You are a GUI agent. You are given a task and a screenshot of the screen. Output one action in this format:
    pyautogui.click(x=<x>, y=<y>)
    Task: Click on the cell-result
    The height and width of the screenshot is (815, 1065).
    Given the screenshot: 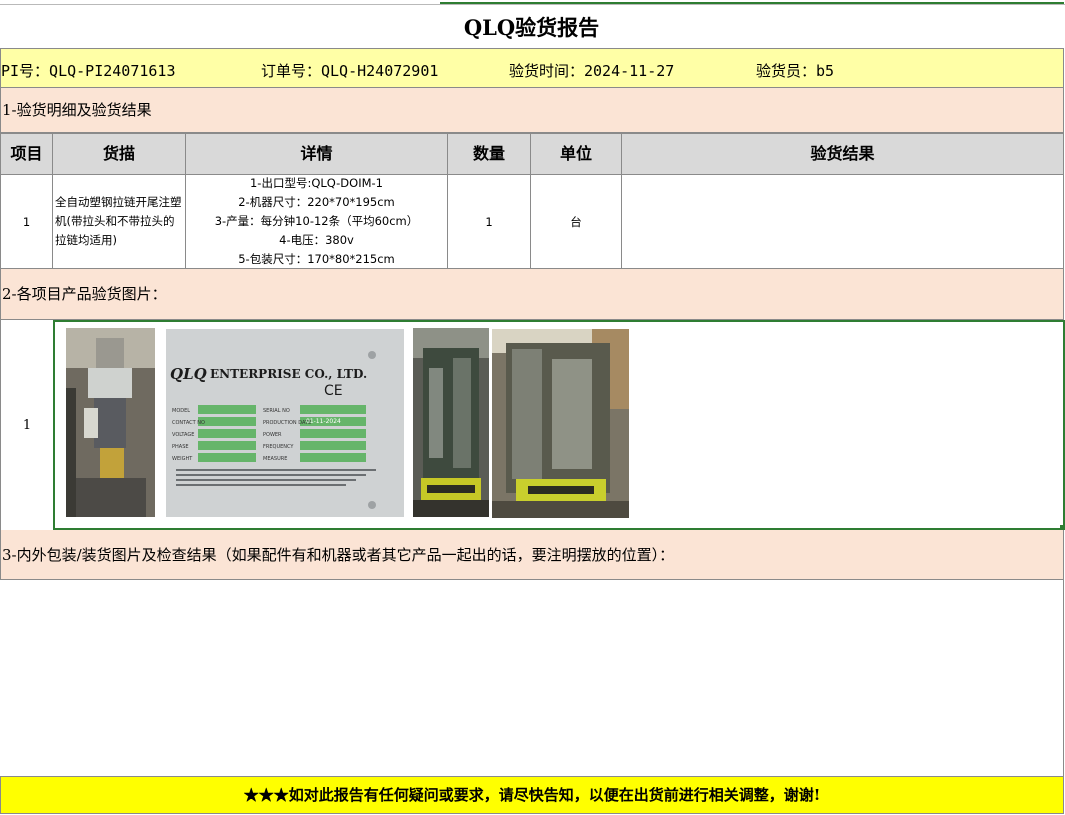 What is the action you would take?
    pyautogui.click(x=842, y=221)
    